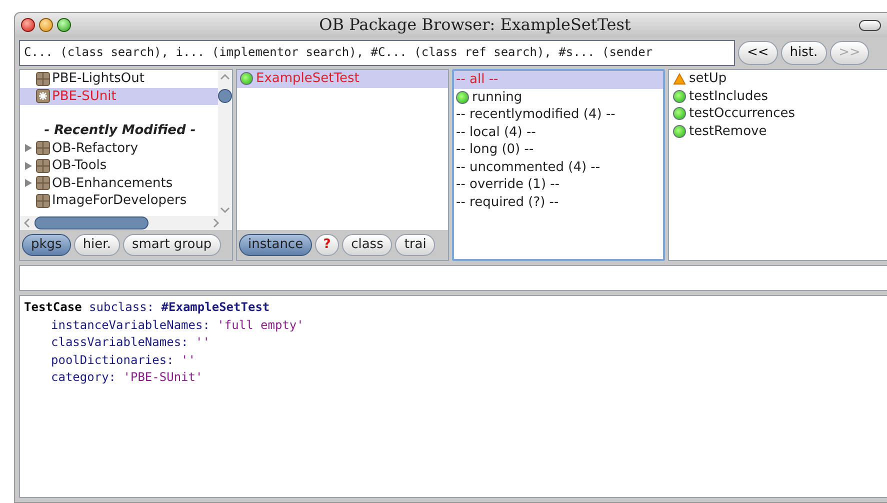 This screenshot has width=887, height=503. I want to click on category-item: running, so click(558, 97).